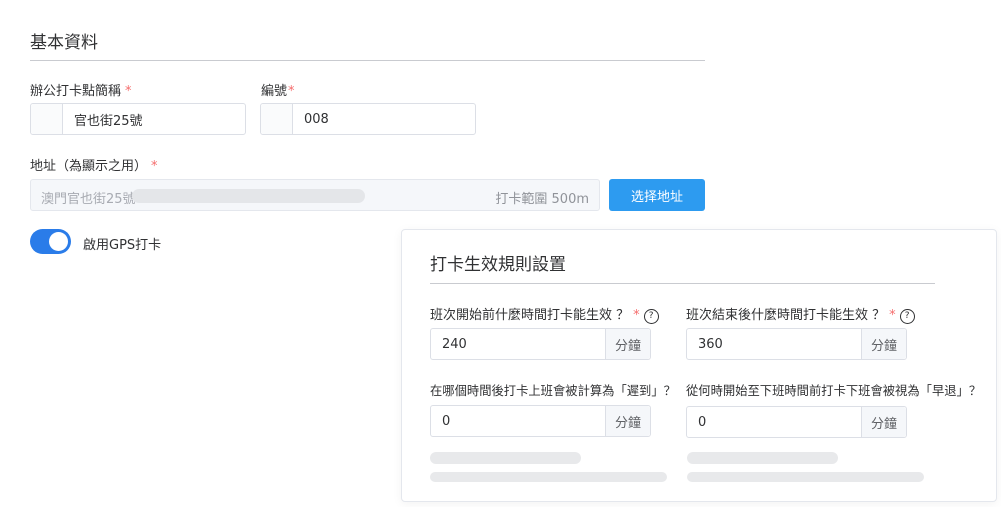 Image resolution: width=1001 pixels, height=507 pixels. Describe the element at coordinates (122, 245) in the screenshot. I see `gps-toggle-label: 啟用GPS打卡` at that location.